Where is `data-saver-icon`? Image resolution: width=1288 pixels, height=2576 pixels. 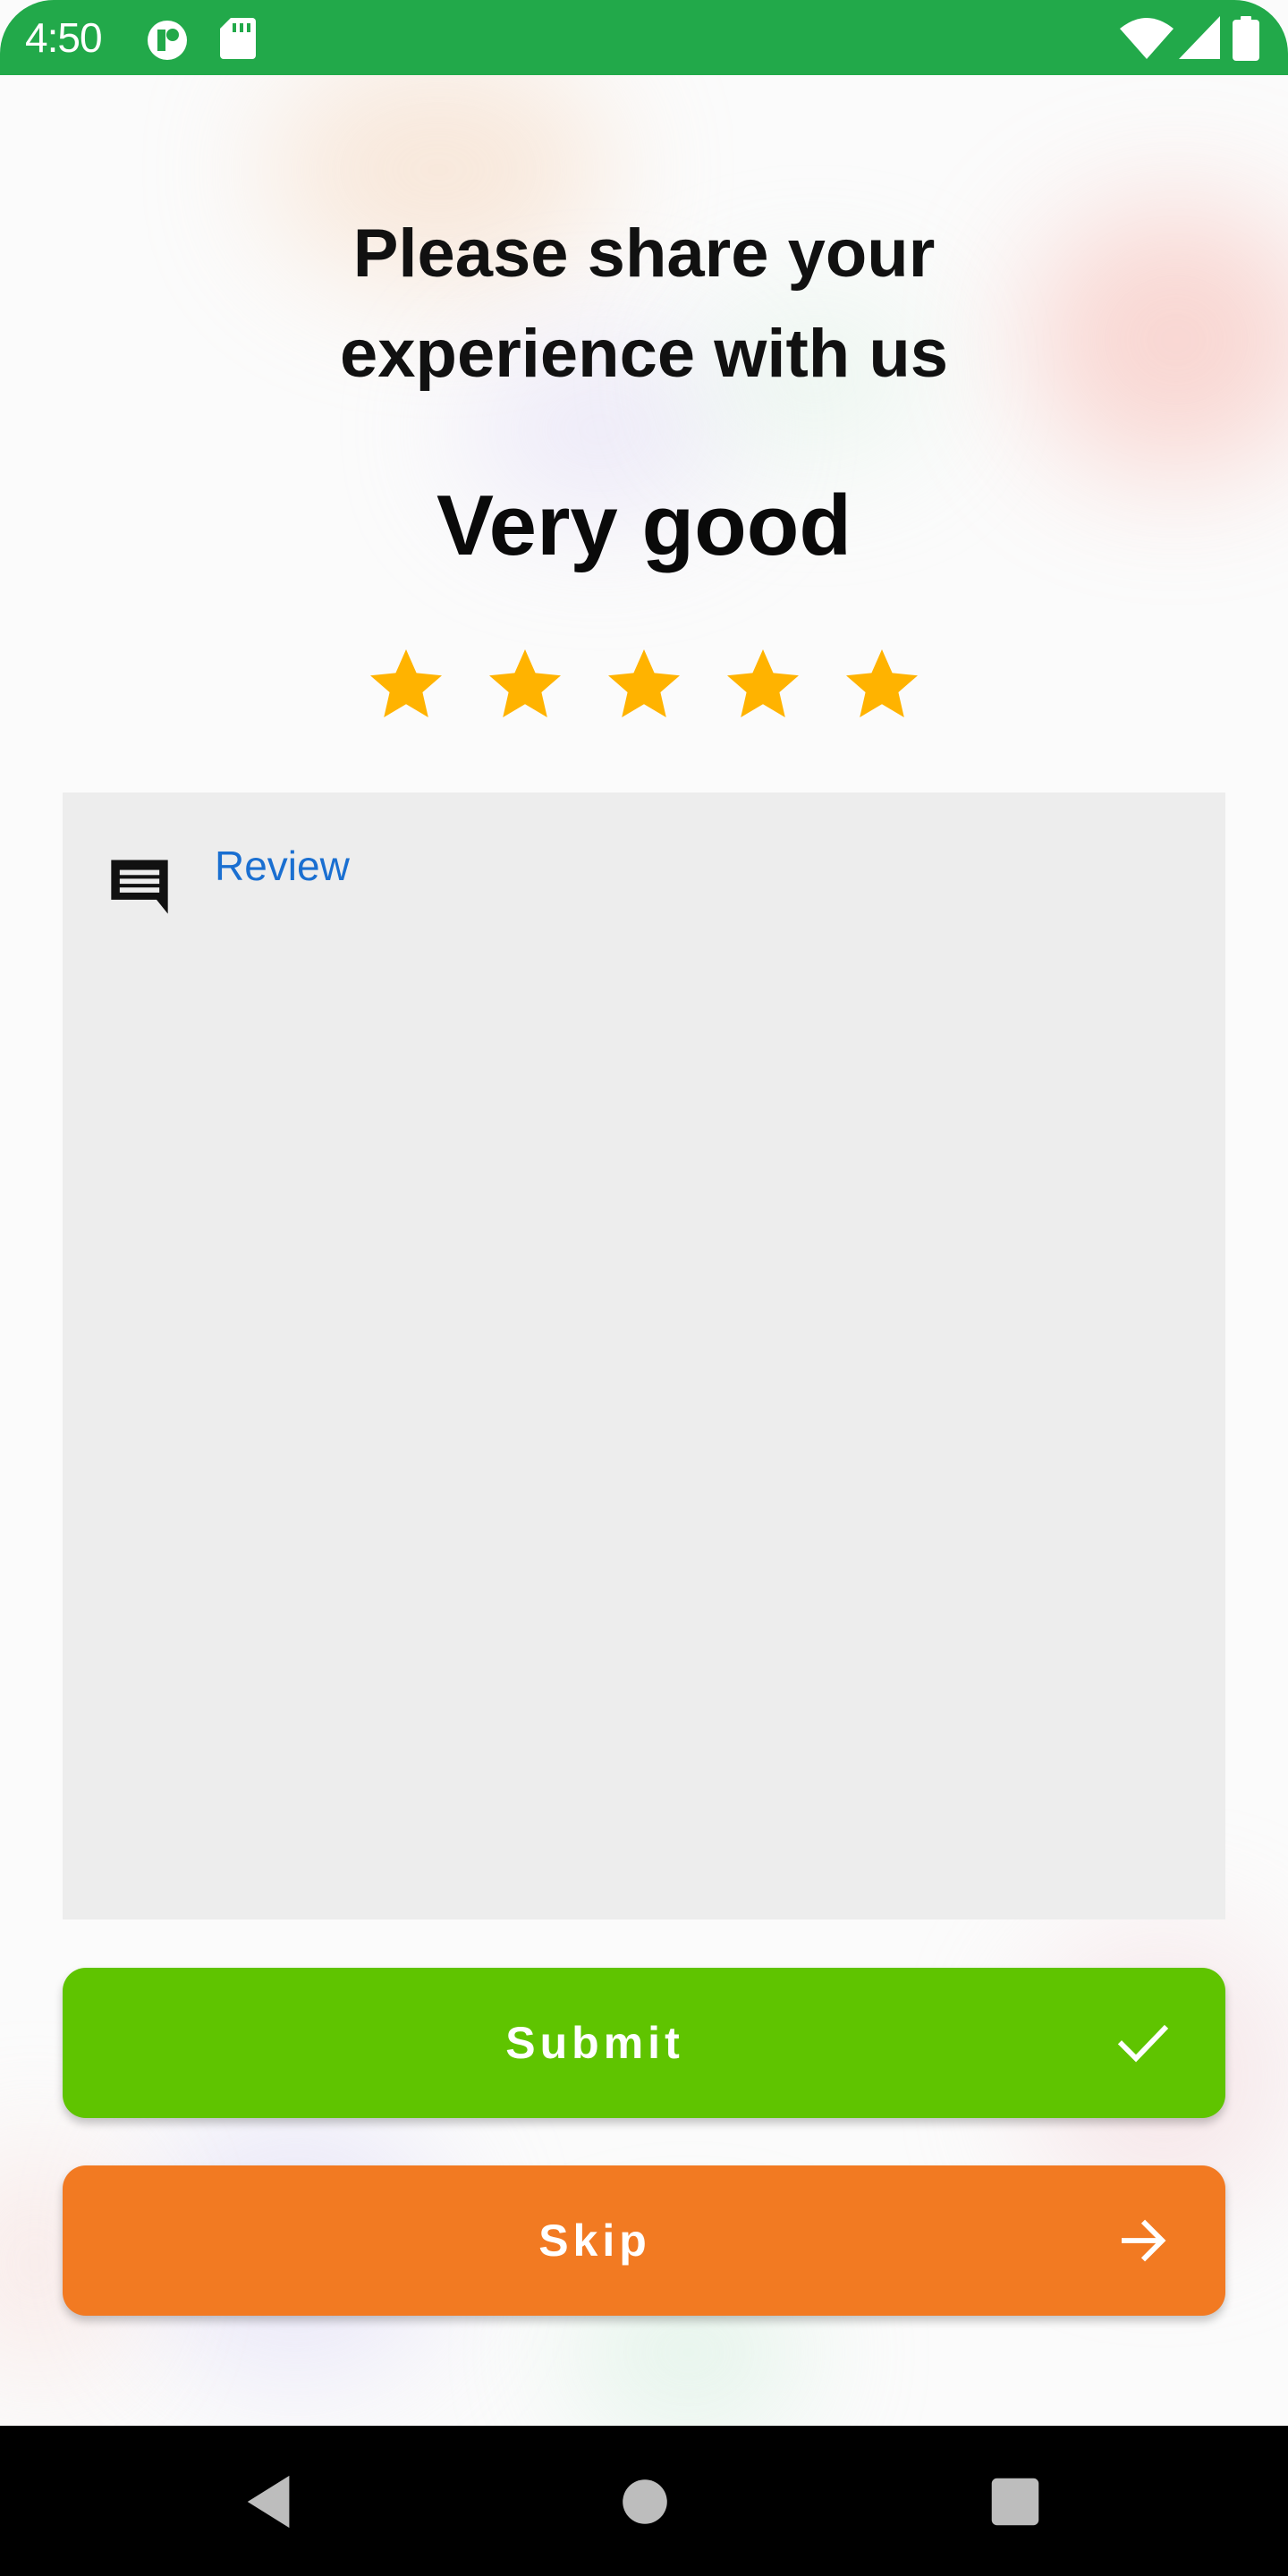
data-saver-icon is located at coordinates (167, 42).